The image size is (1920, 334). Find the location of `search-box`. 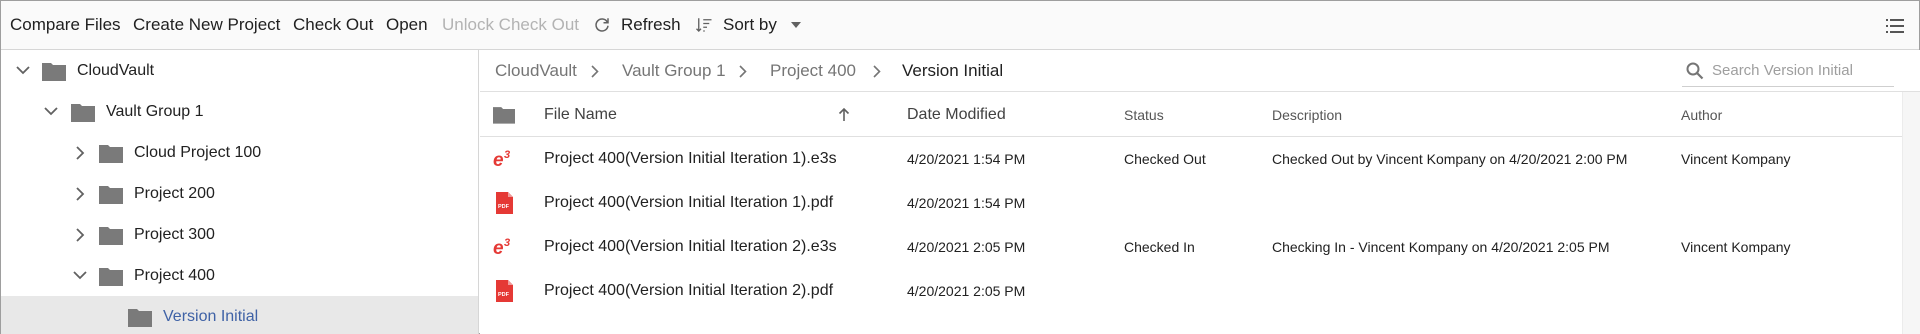

search-box is located at coordinates (1788, 71).